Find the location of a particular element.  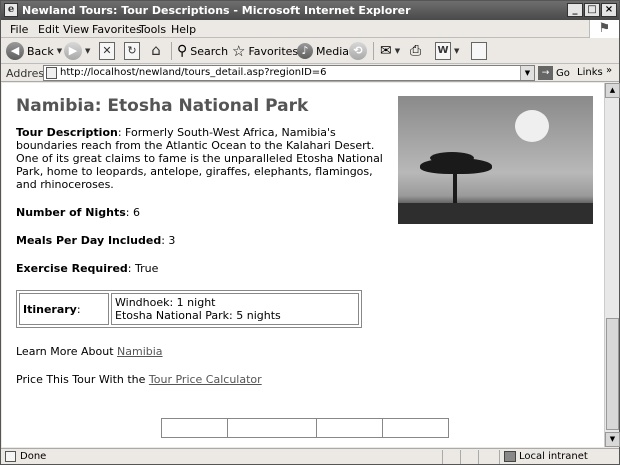

itinerary-label: Itinerary is located at coordinates (50, 309).